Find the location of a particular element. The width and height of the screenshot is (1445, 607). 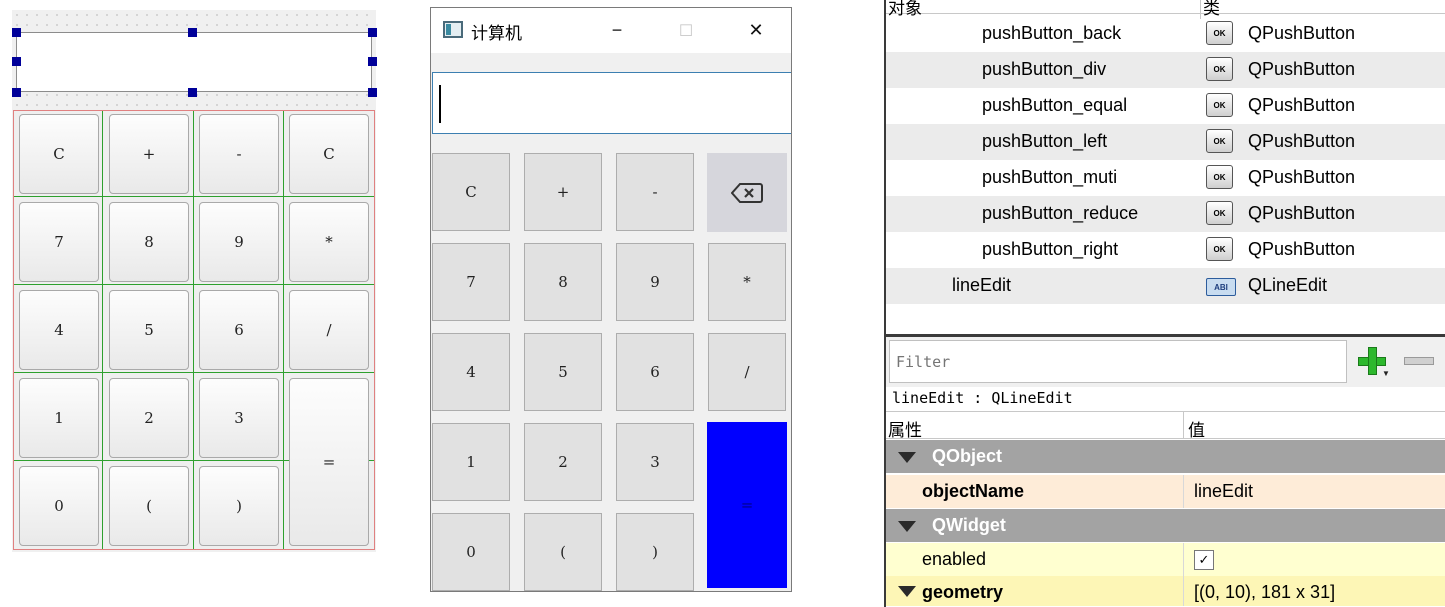

designer-button-3: 3 is located at coordinates (239, 418).